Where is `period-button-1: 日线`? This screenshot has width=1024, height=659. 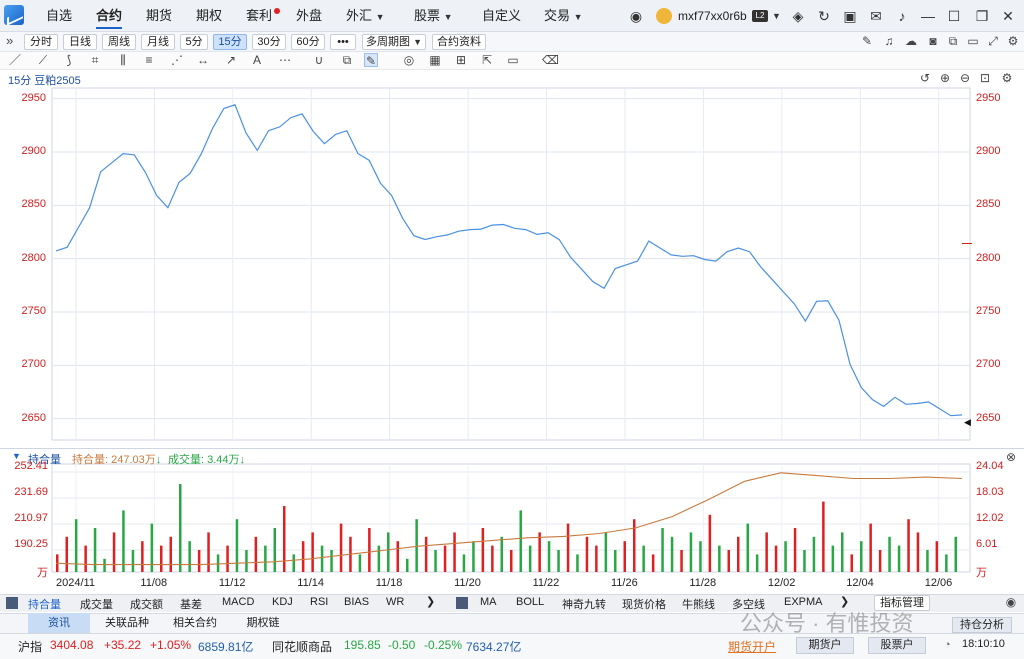 period-button-1: 日线 is located at coordinates (80, 42).